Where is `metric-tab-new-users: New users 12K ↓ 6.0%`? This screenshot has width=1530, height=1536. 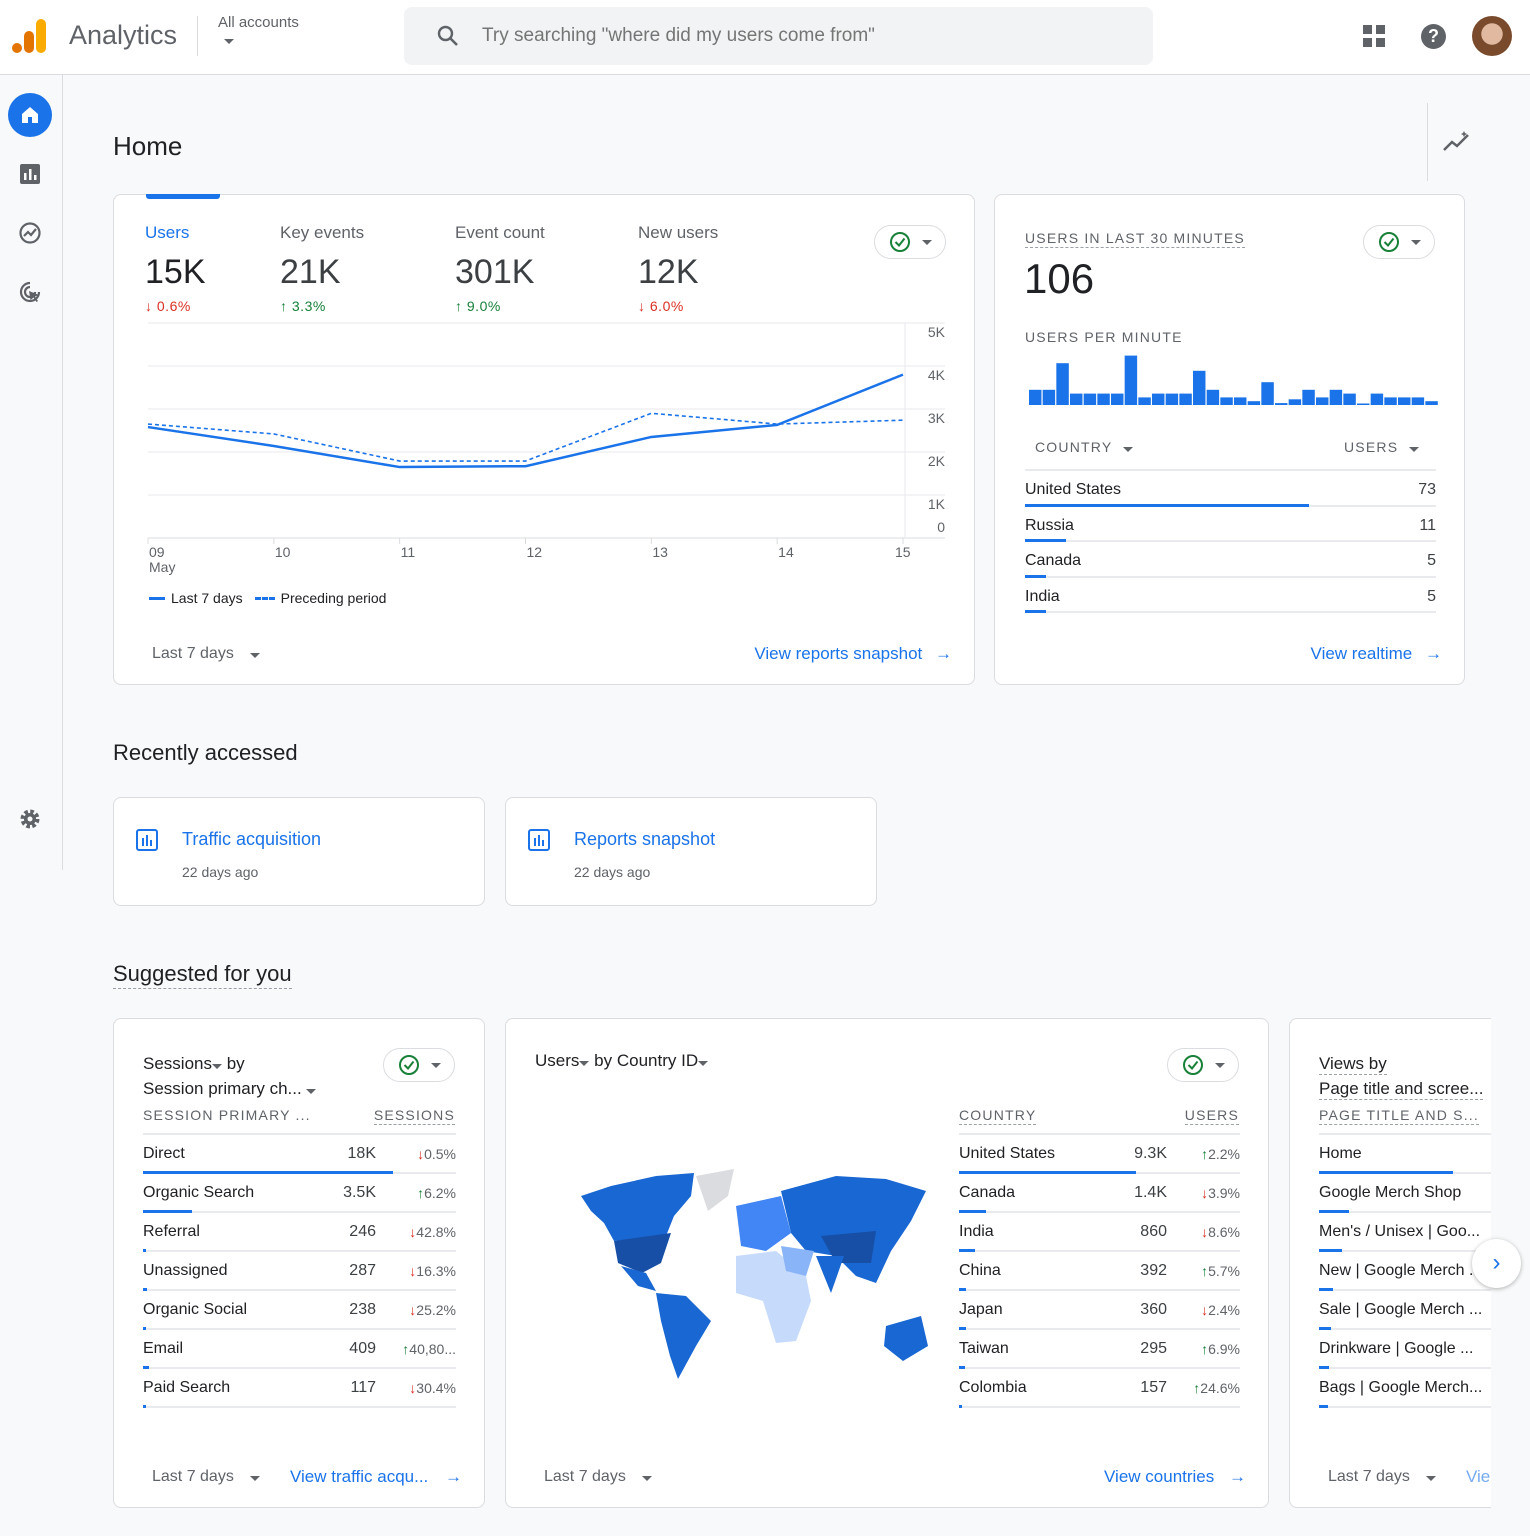 metric-tab-new-users: New users 12K ↓ 6.0% is located at coordinates (678, 268).